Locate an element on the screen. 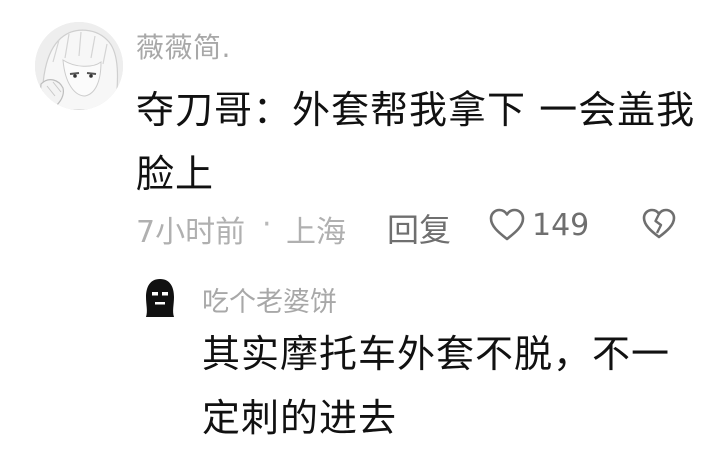 The width and height of the screenshot is (720, 455). timestamp: 7小时前 is located at coordinates (191, 232).